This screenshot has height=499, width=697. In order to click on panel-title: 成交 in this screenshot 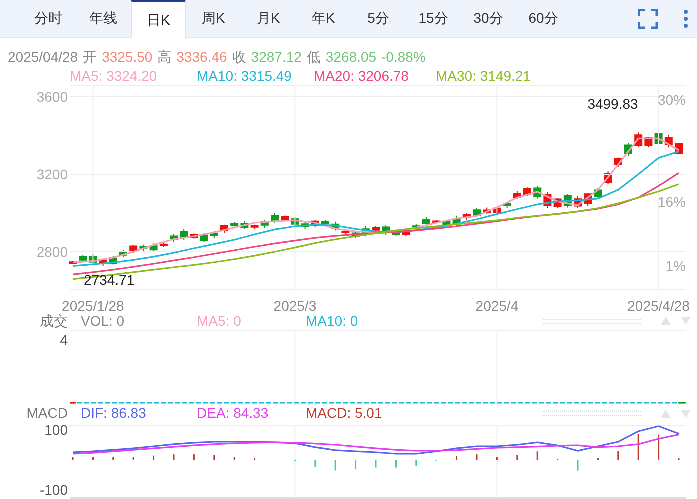, I will do `click(53, 321)`.